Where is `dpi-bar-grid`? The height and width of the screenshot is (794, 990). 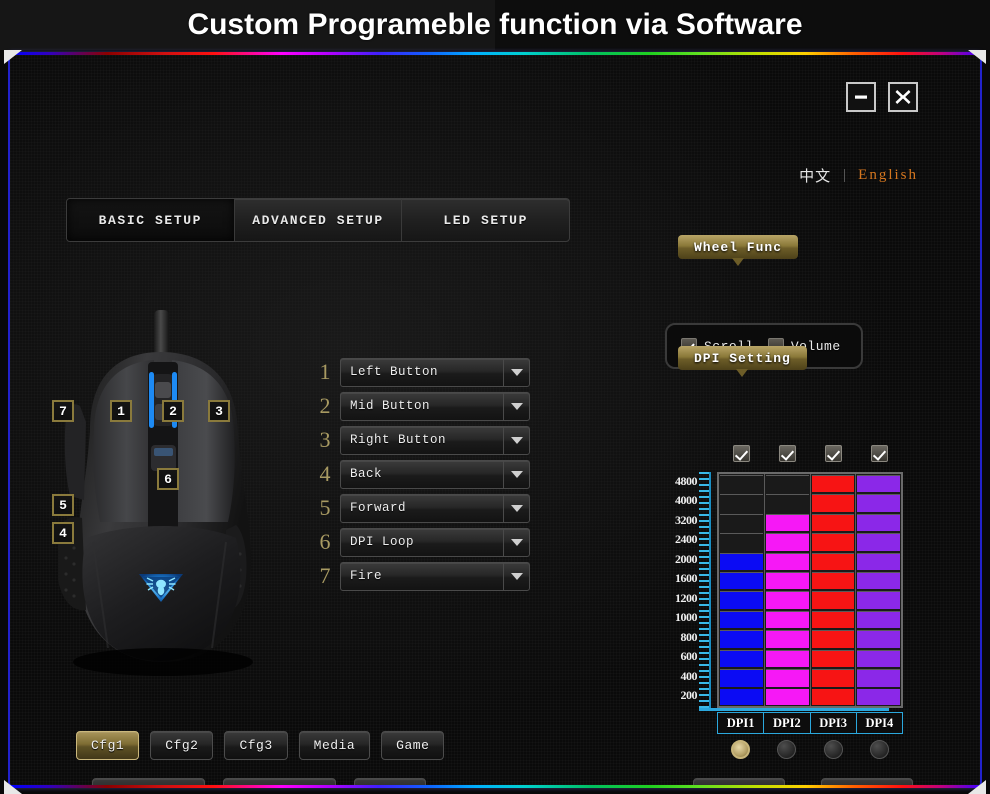 dpi-bar-grid is located at coordinates (810, 590).